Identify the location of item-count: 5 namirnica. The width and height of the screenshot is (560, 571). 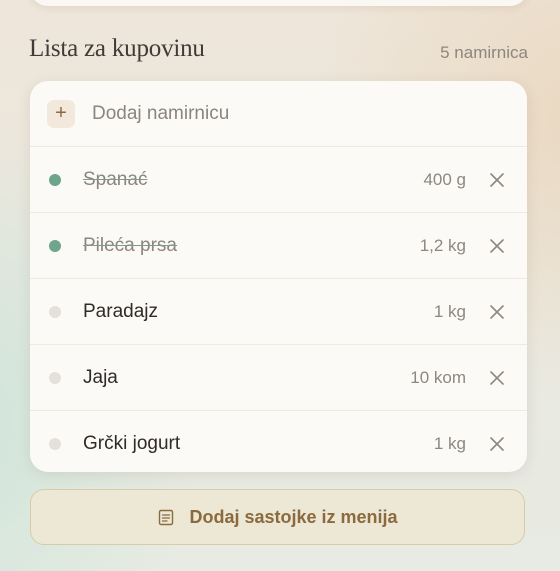
(484, 52).